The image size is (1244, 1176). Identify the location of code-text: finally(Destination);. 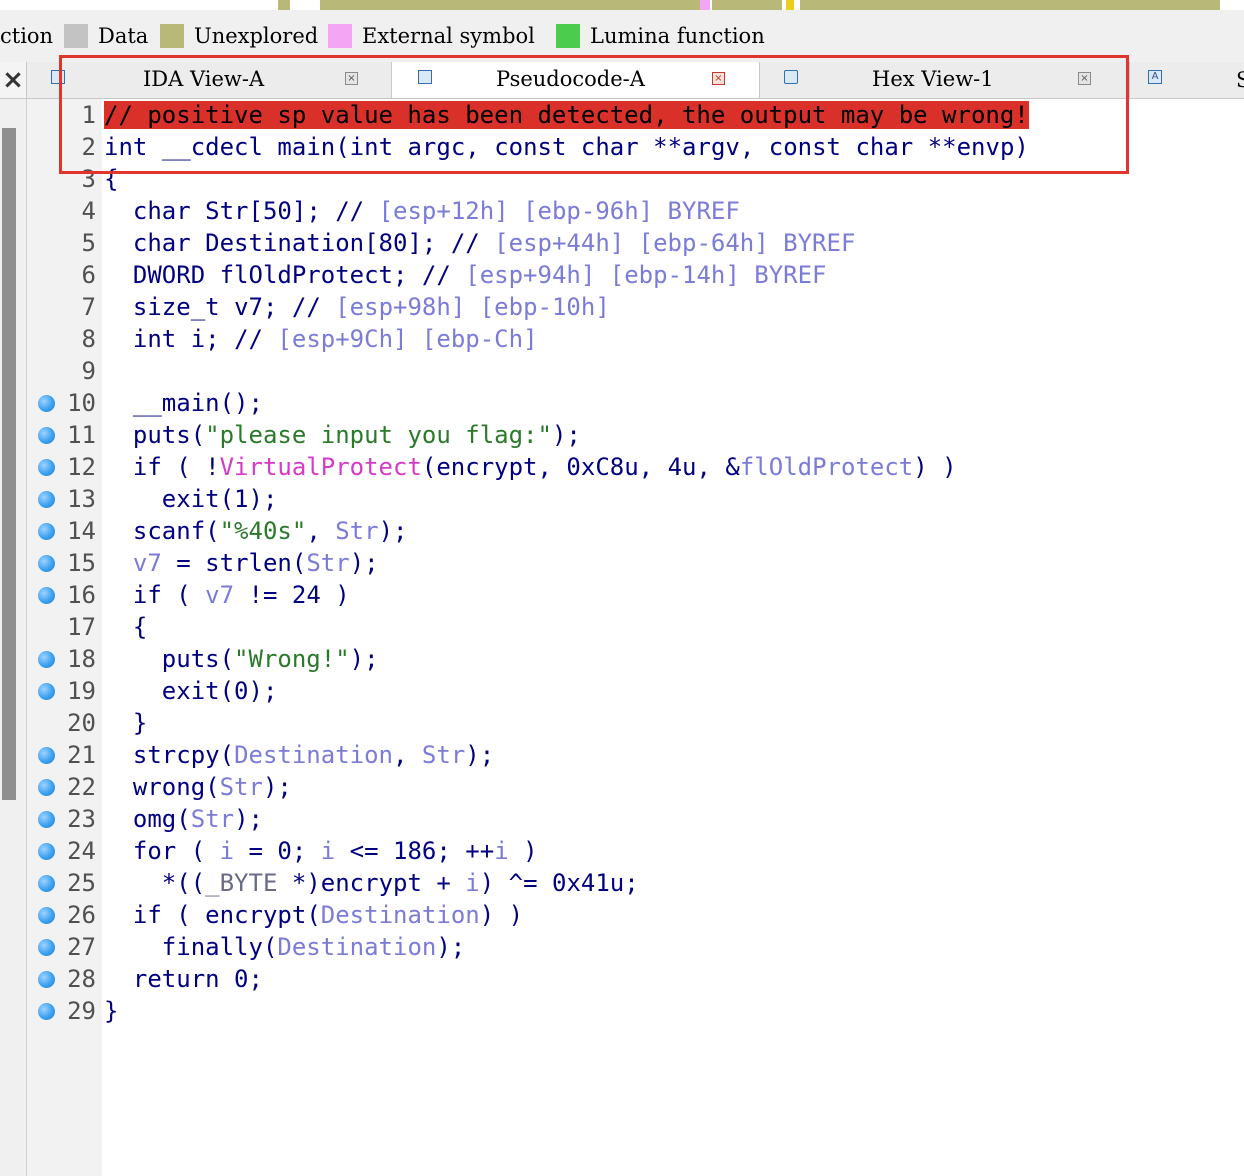
(313, 947).